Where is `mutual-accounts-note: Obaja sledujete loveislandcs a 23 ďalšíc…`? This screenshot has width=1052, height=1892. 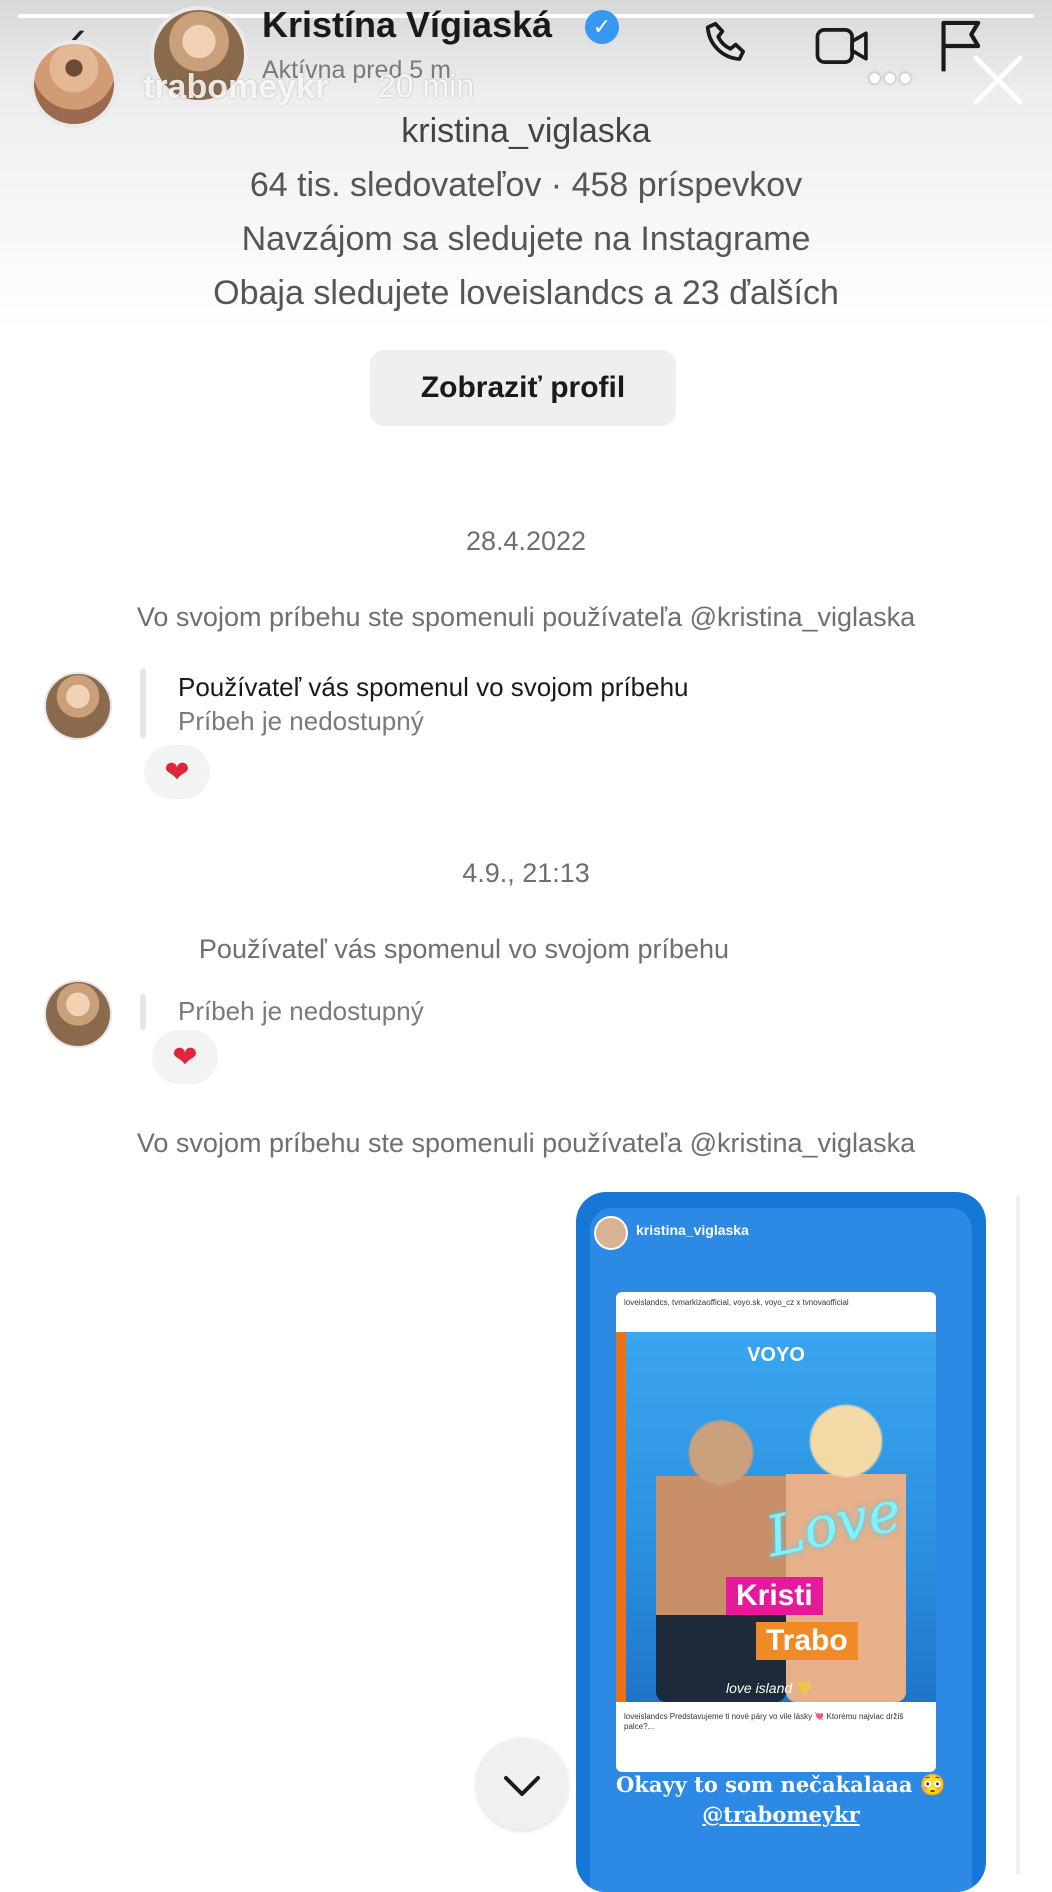
mutual-accounts-note: Obaja sledujete loveislandcs a 23 ďalšíc… is located at coordinates (526, 293).